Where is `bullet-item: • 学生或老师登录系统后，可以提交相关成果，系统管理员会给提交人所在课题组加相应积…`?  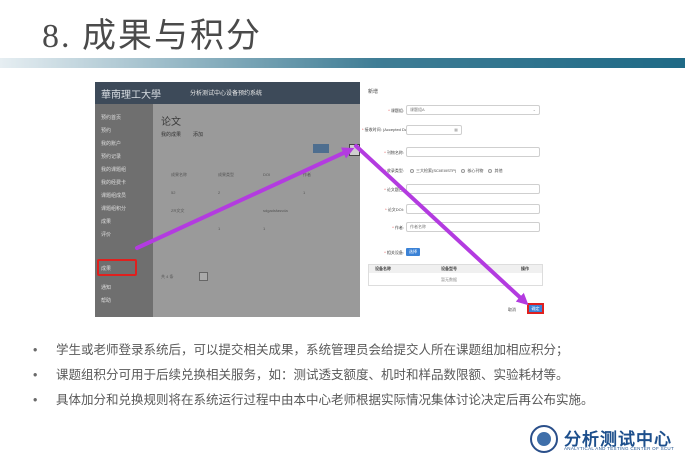
bullet-item: • 学生或老师登录系统后，可以提交相关成果，系统管理员会给提交人所在课题组加相应积… is located at coordinates (301, 350).